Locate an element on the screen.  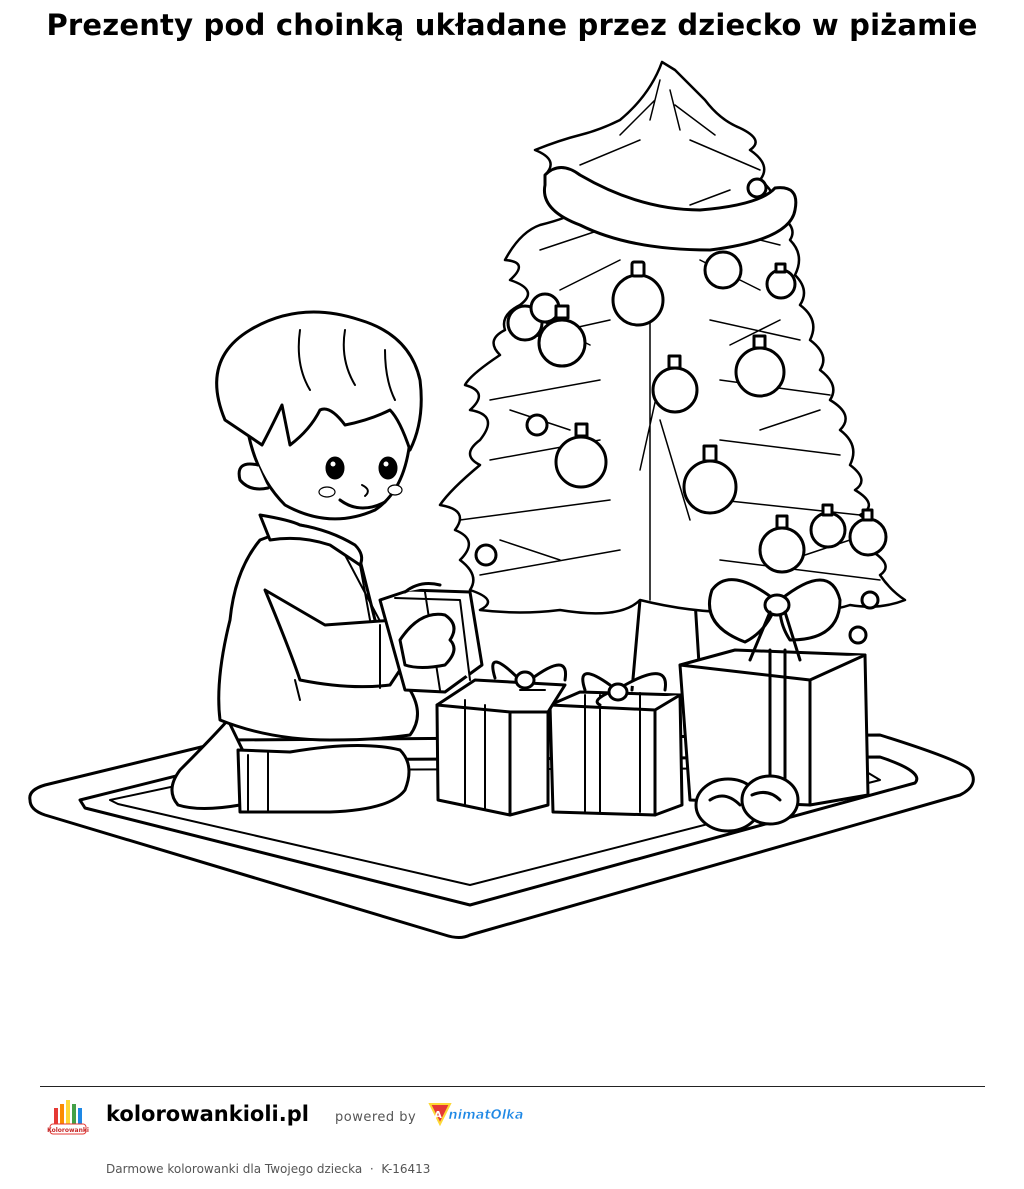
slippers is located at coordinates (747, 803).